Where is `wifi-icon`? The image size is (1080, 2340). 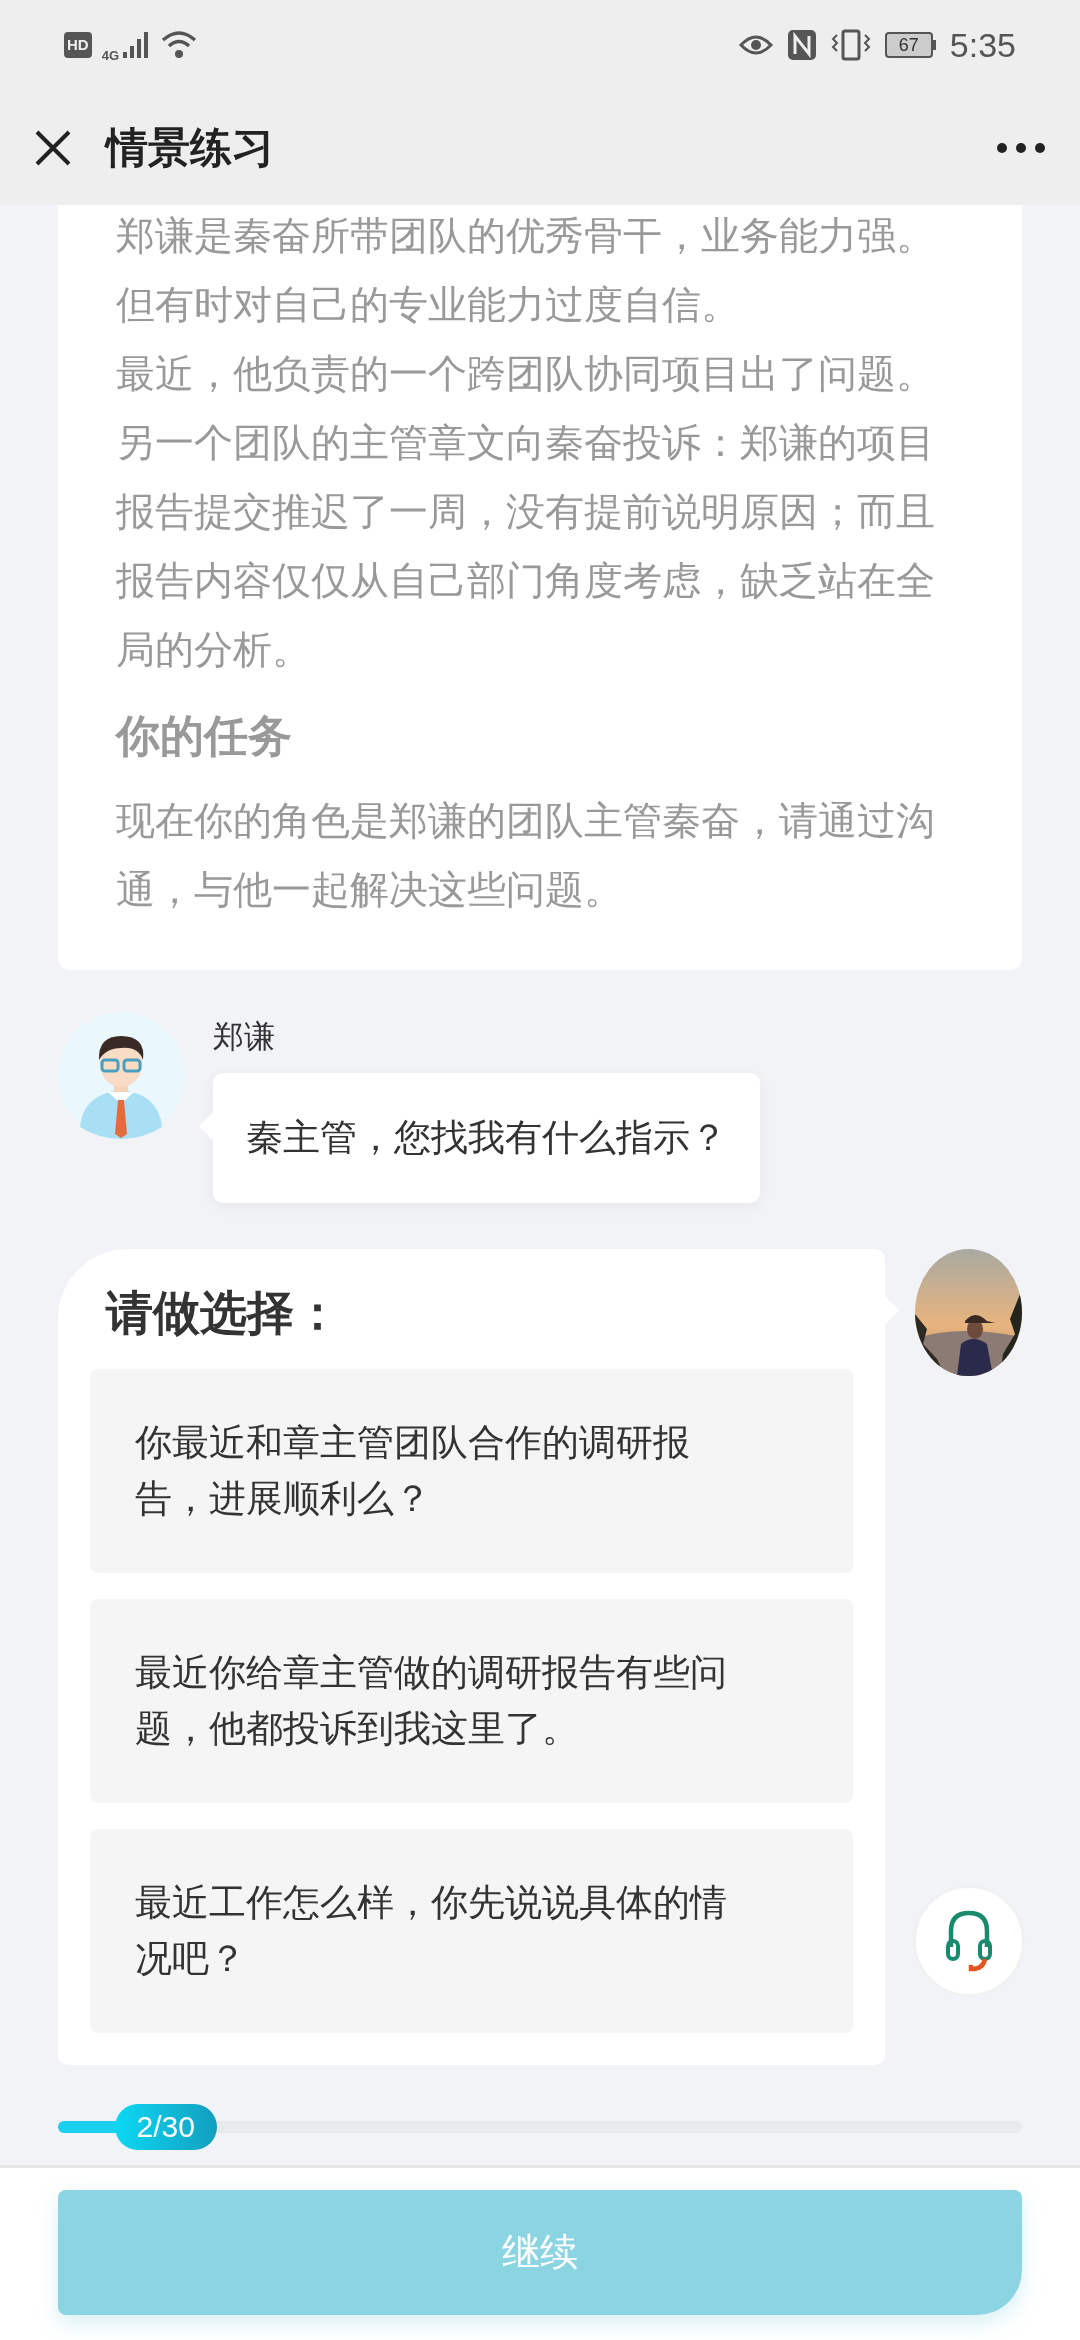
wifi-icon is located at coordinates (179, 45).